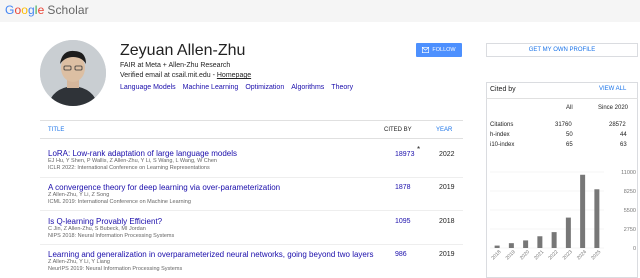 The height and width of the screenshot is (278, 640). What do you see at coordinates (243, 221) in the screenshot?
I see `paper-title-link: Is Q-learning Provably Efficient?` at bounding box center [243, 221].